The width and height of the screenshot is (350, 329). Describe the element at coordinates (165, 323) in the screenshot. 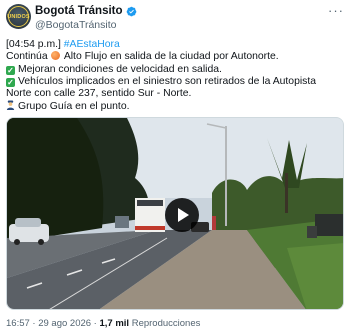

I see `views-label: Reproducciones` at that location.